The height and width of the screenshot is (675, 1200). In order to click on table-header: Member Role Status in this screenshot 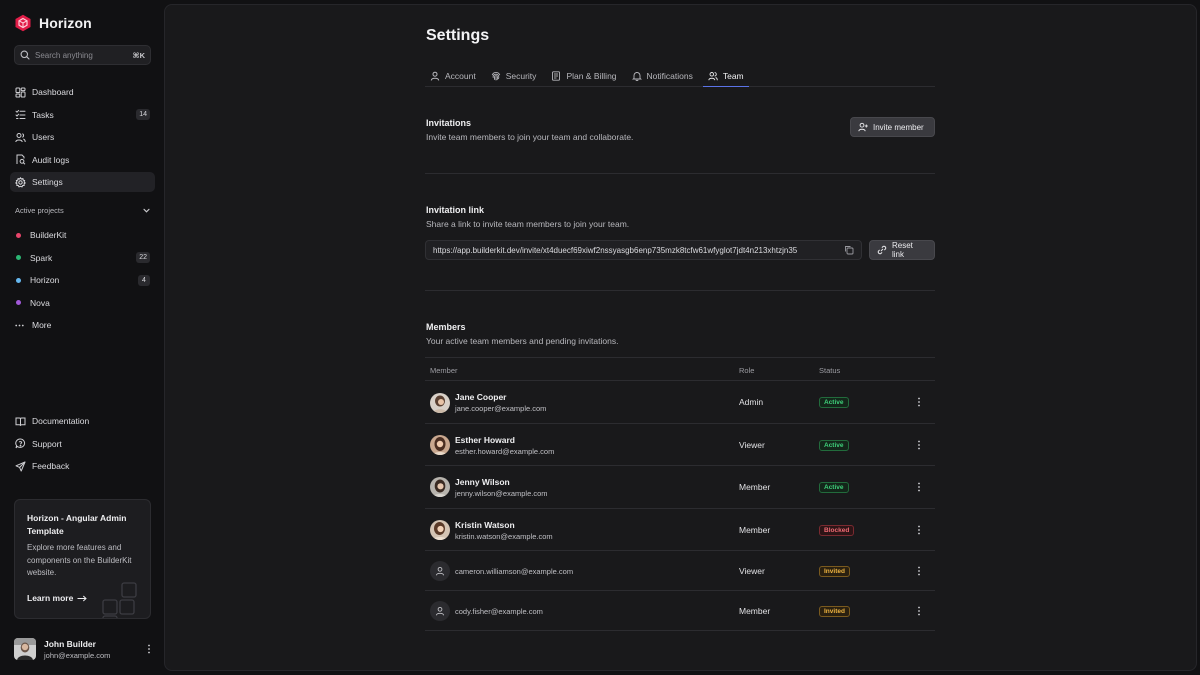, I will do `click(680, 369)`.